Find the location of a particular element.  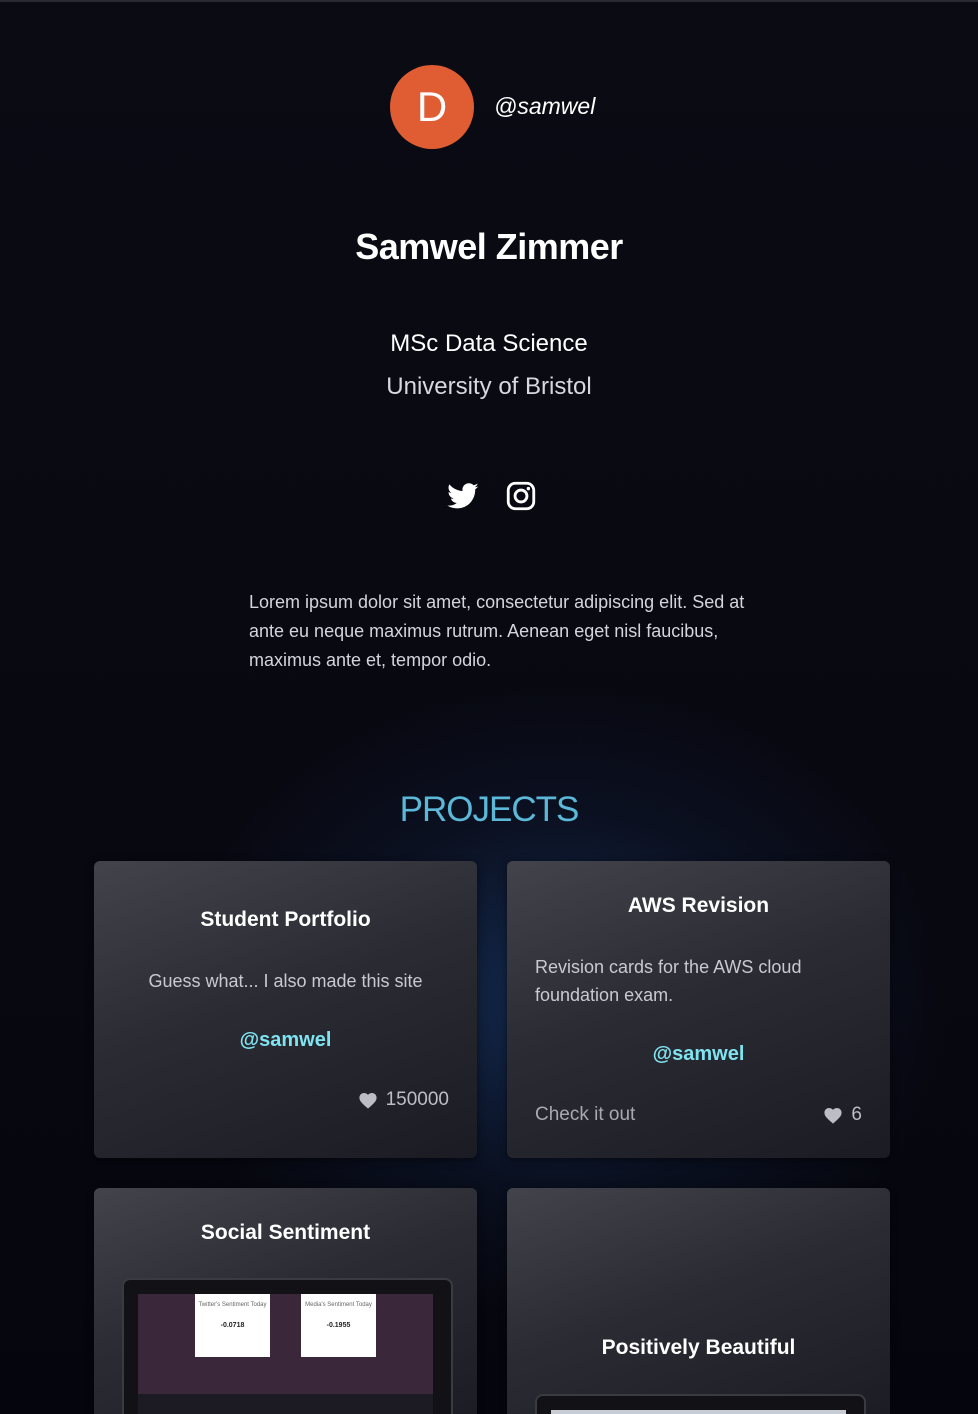

project-title: Student Portfolio is located at coordinates (285, 919).